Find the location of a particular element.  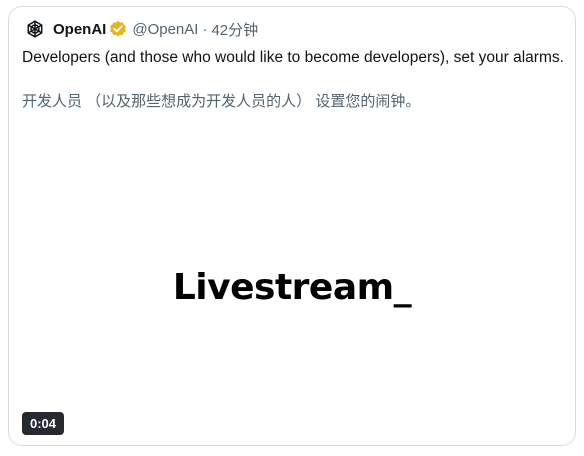

author-name: OpenAI is located at coordinates (79, 29).